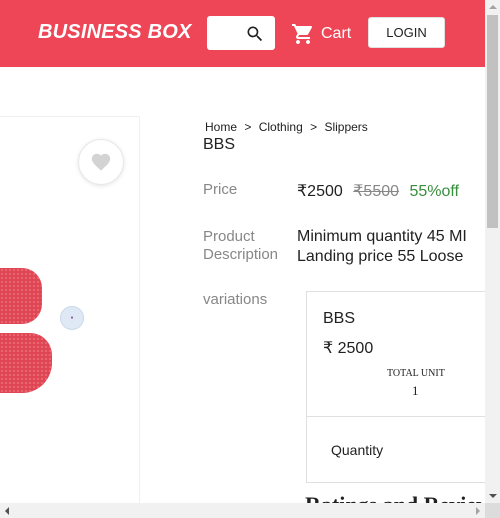  I want to click on variations-label: variations, so click(235, 299).